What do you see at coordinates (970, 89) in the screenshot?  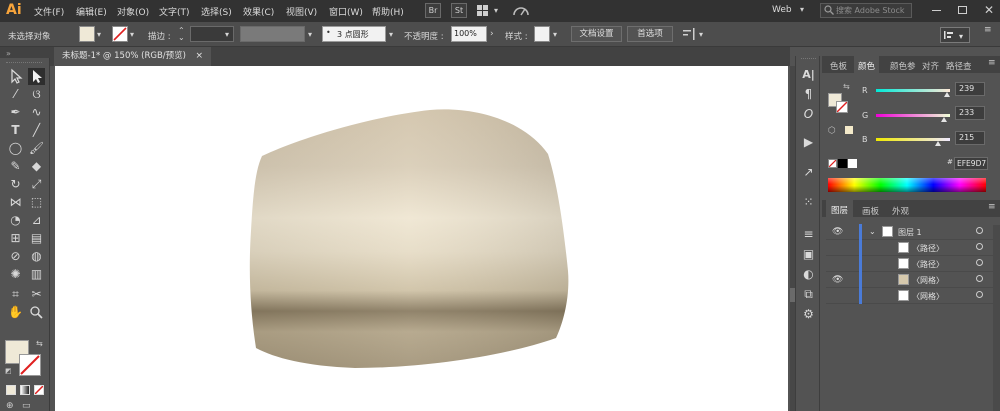 I see `channel-r-value: 239` at bounding box center [970, 89].